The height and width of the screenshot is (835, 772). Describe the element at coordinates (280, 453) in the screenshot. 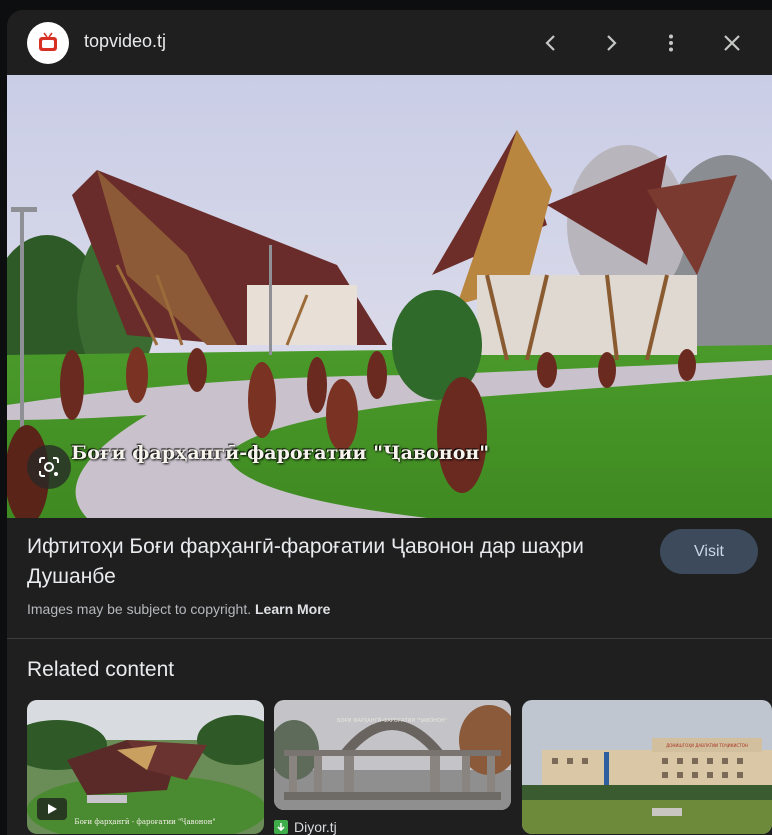

I see `hero-caption: Боғи фарҳангӣ-фароғатии "Ҷавонон"` at that location.